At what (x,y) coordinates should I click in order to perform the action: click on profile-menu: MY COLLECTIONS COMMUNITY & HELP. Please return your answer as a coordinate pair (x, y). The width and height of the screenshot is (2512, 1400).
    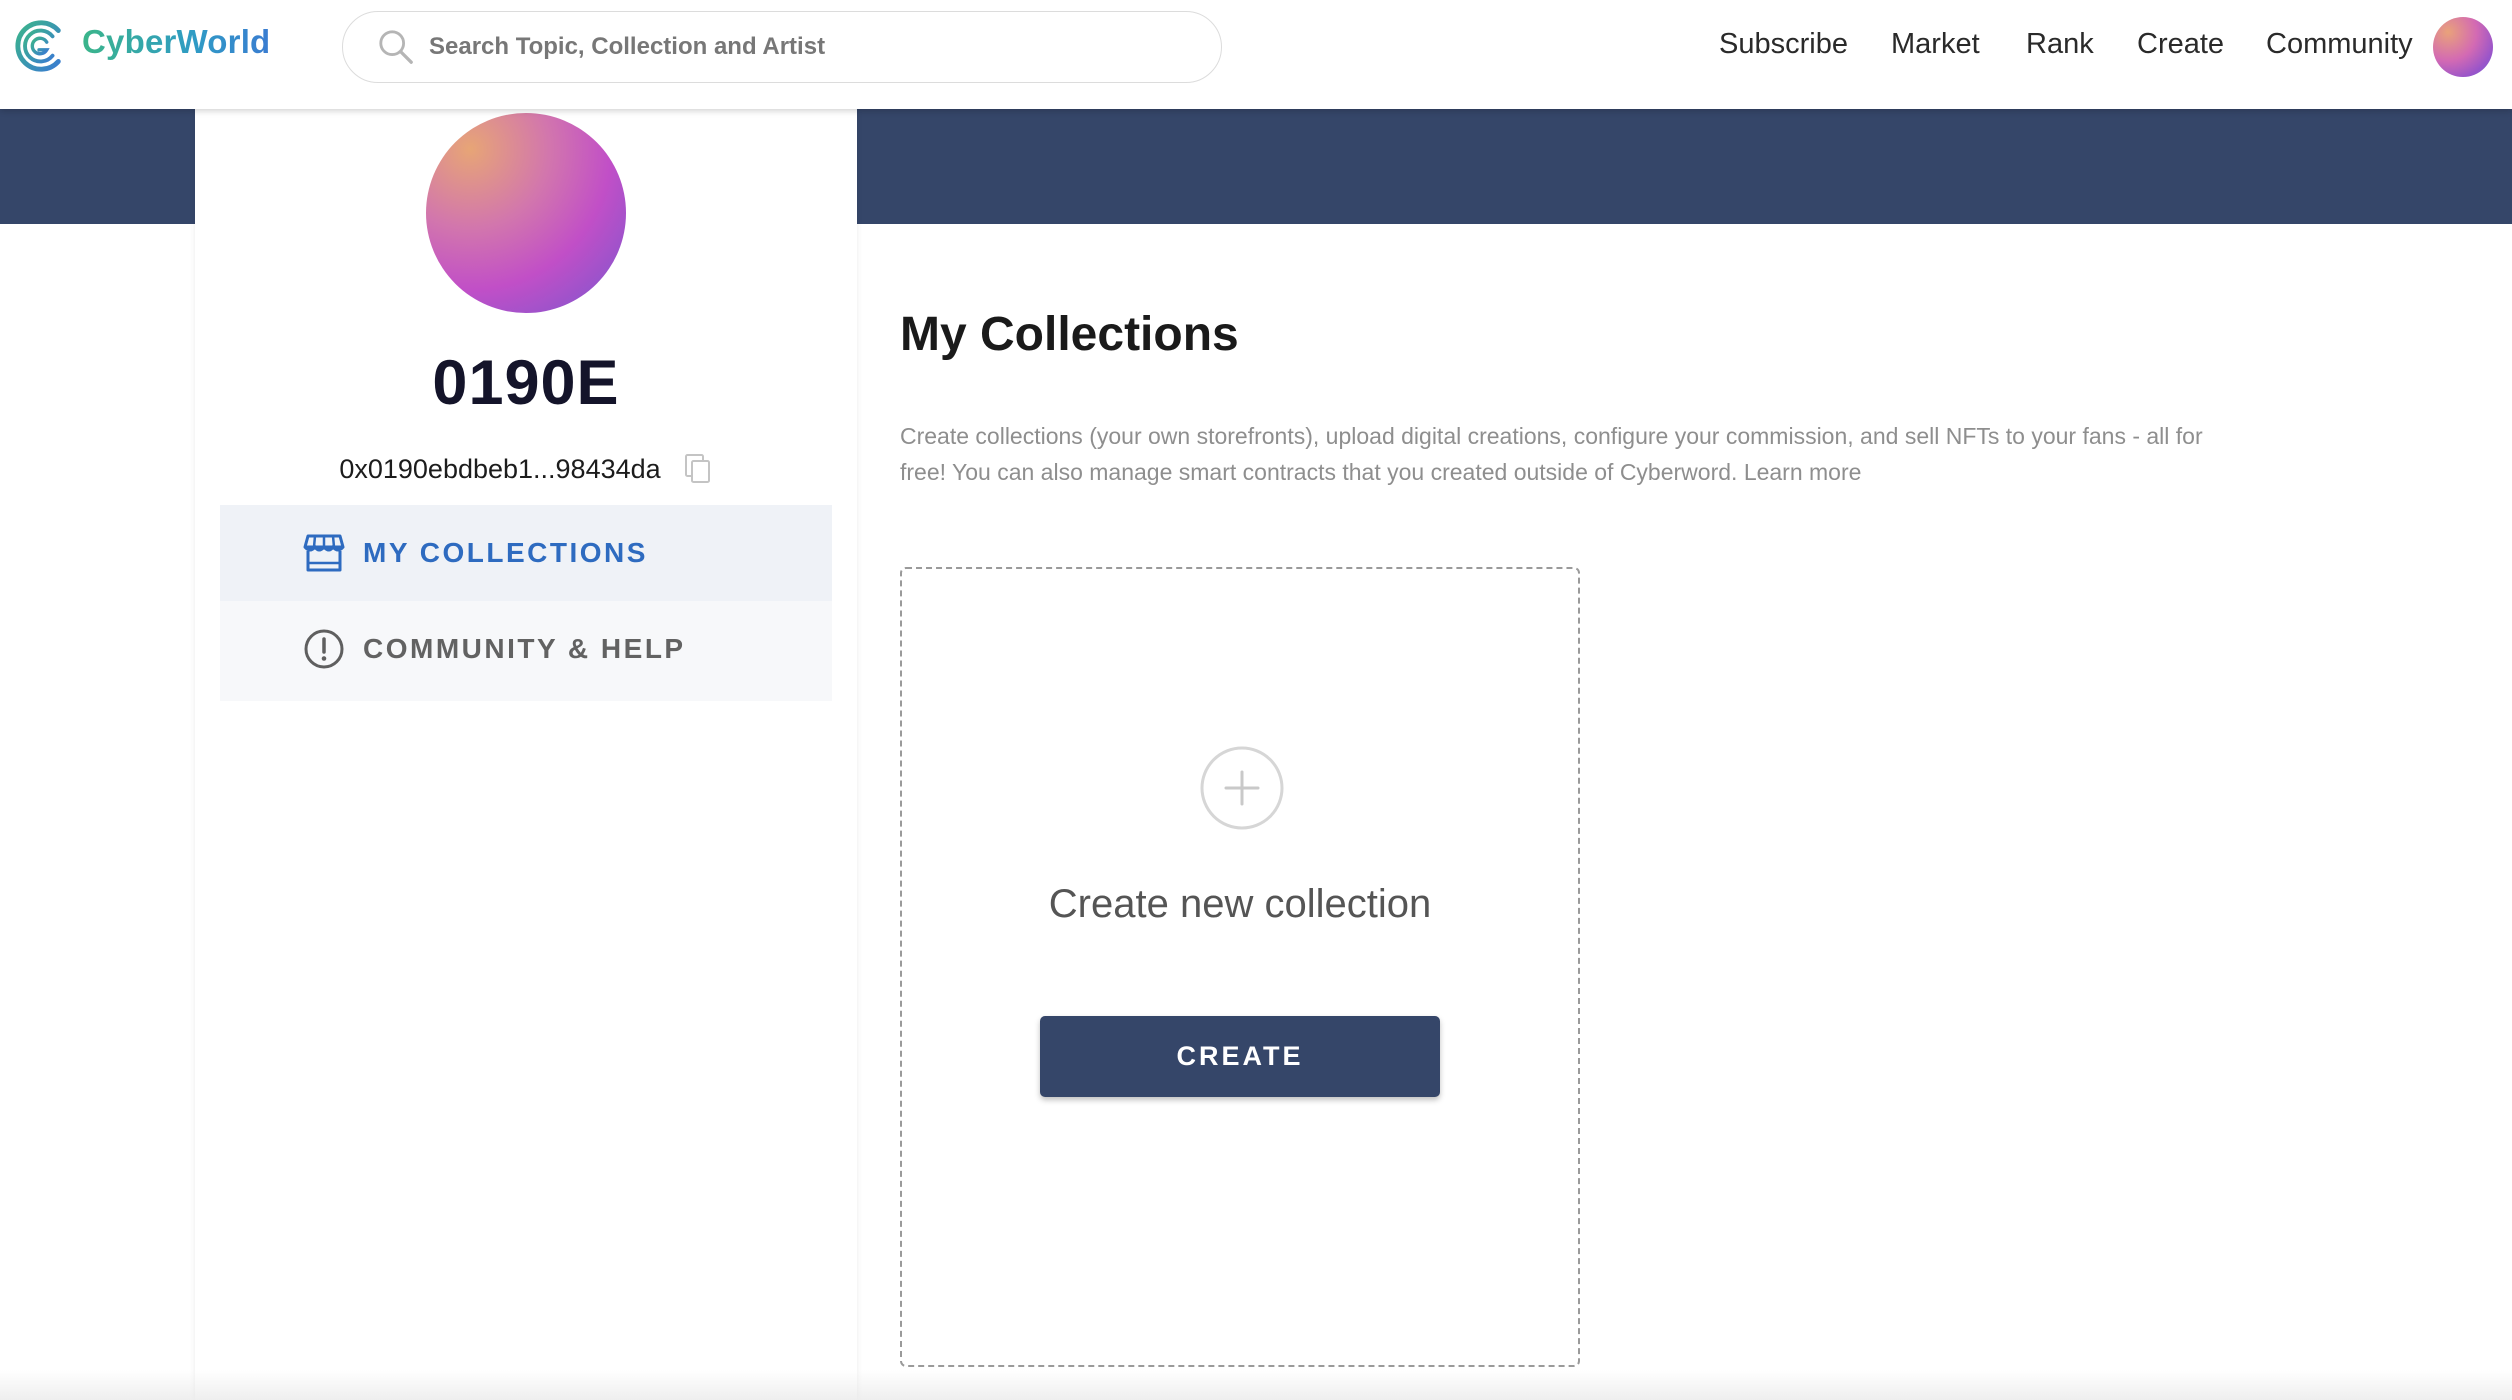
    Looking at the image, I should click on (526, 603).